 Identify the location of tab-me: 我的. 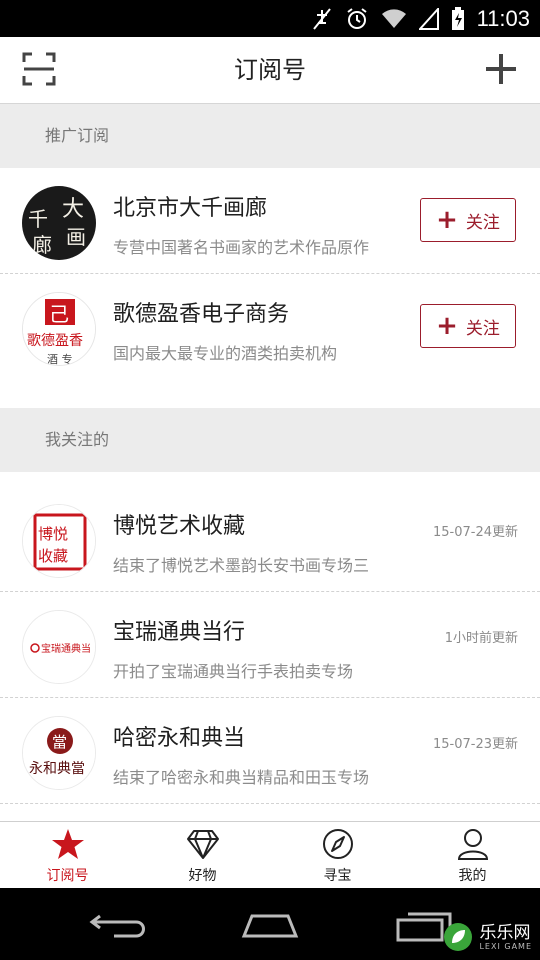
(472, 855).